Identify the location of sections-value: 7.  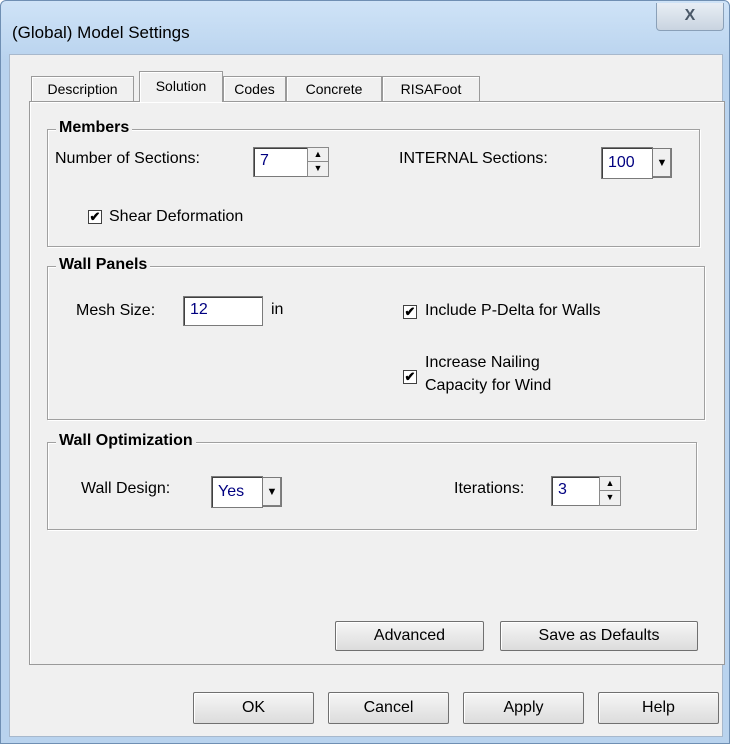
(264, 160).